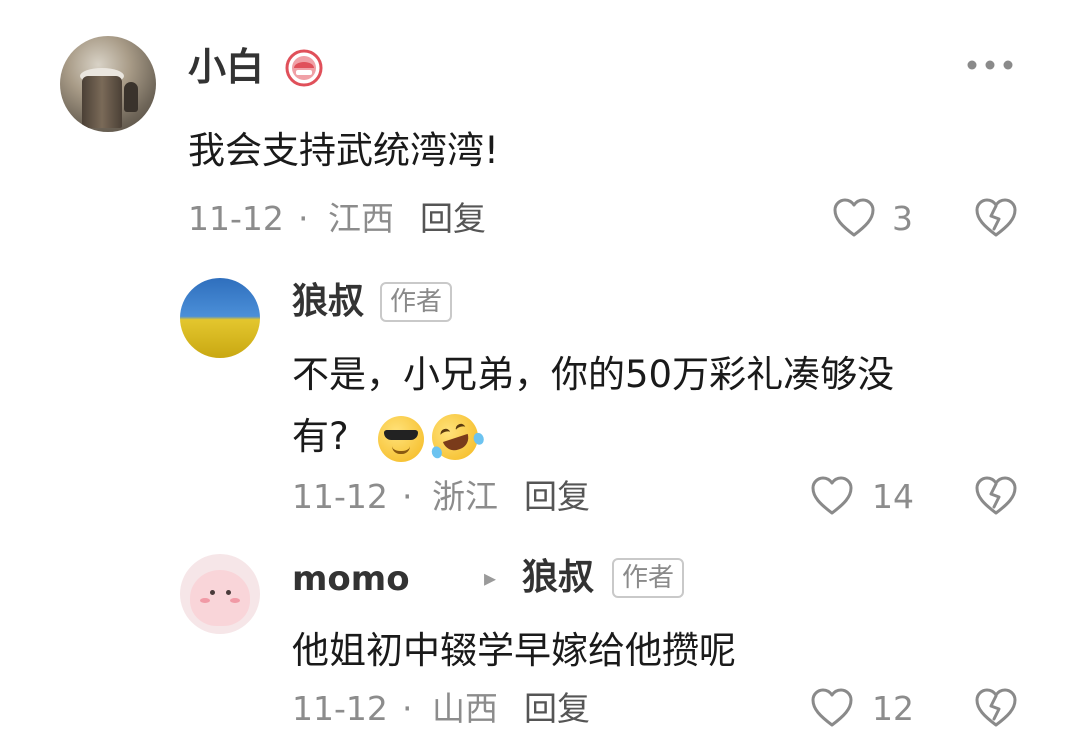 Image resolution: width=1080 pixels, height=741 pixels. I want to click on username: 小白, so click(226, 67).